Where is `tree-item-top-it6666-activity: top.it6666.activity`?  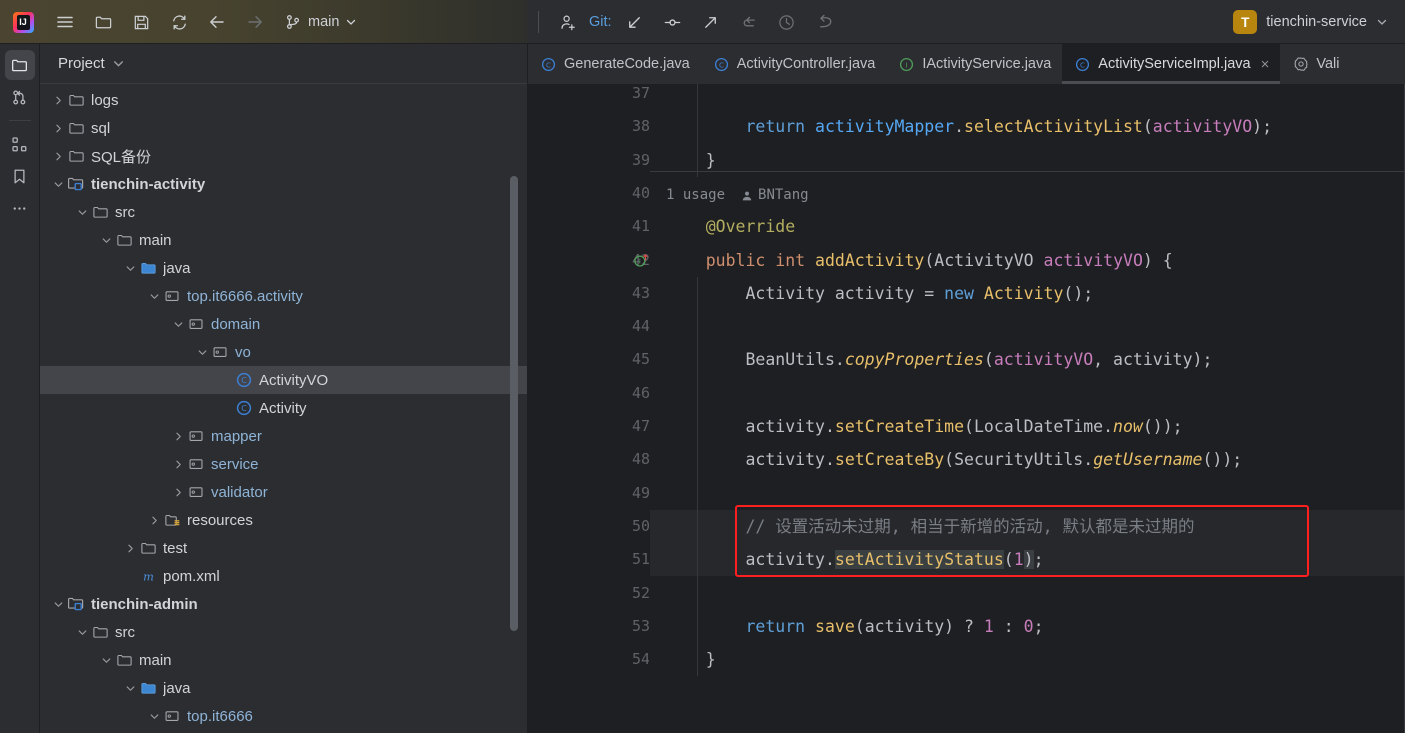 tree-item-top-it6666-activity: top.it6666.activity is located at coordinates (283, 296).